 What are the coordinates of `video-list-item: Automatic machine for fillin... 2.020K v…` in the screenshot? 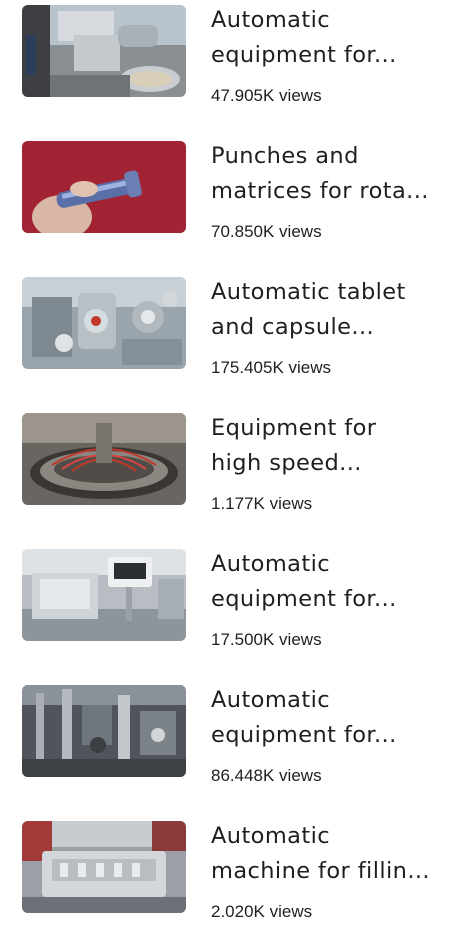 It's located at (228, 876).